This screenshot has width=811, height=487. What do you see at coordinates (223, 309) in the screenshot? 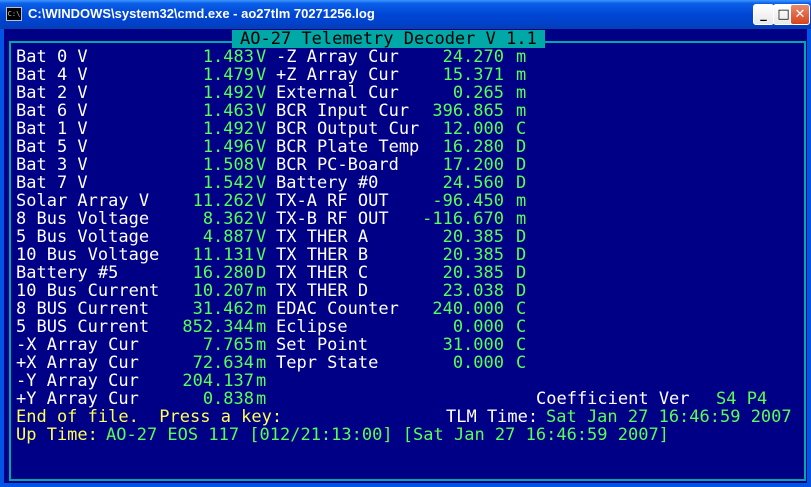
I see `telemetry-value: 31.462` at bounding box center [223, 309].